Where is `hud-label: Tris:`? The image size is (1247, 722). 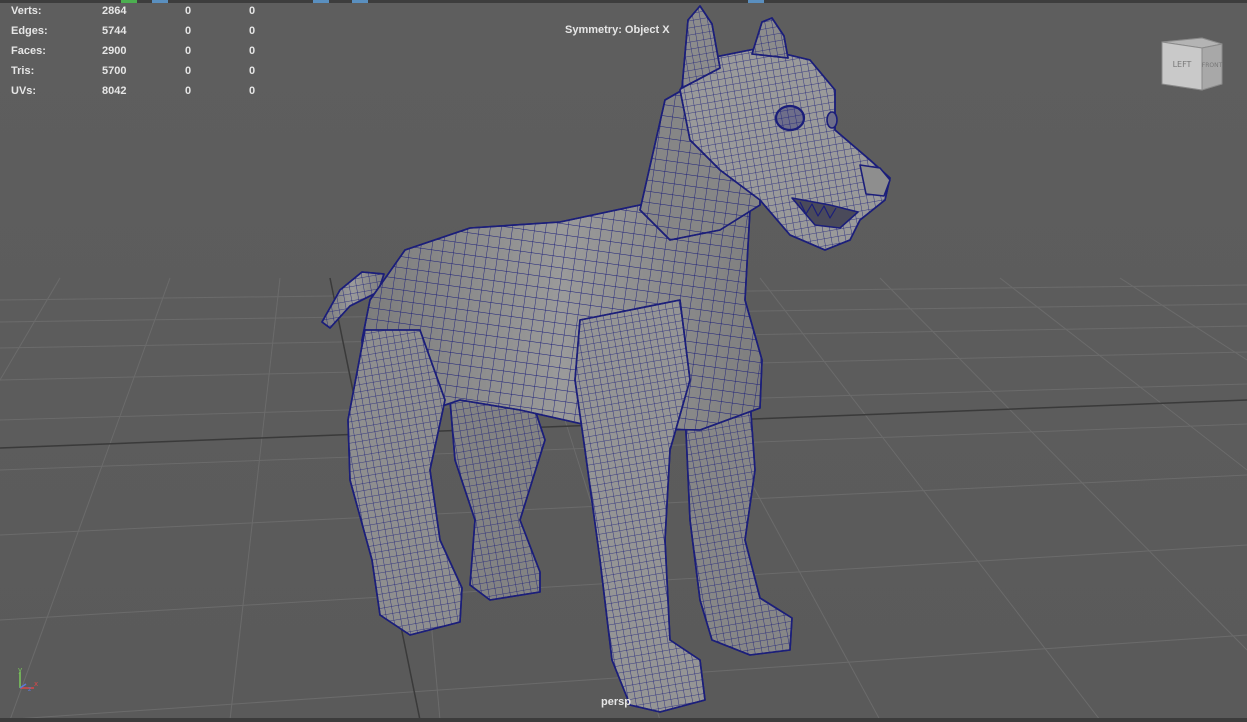 hud-label: Tris: is located at coordinates (23, 71).